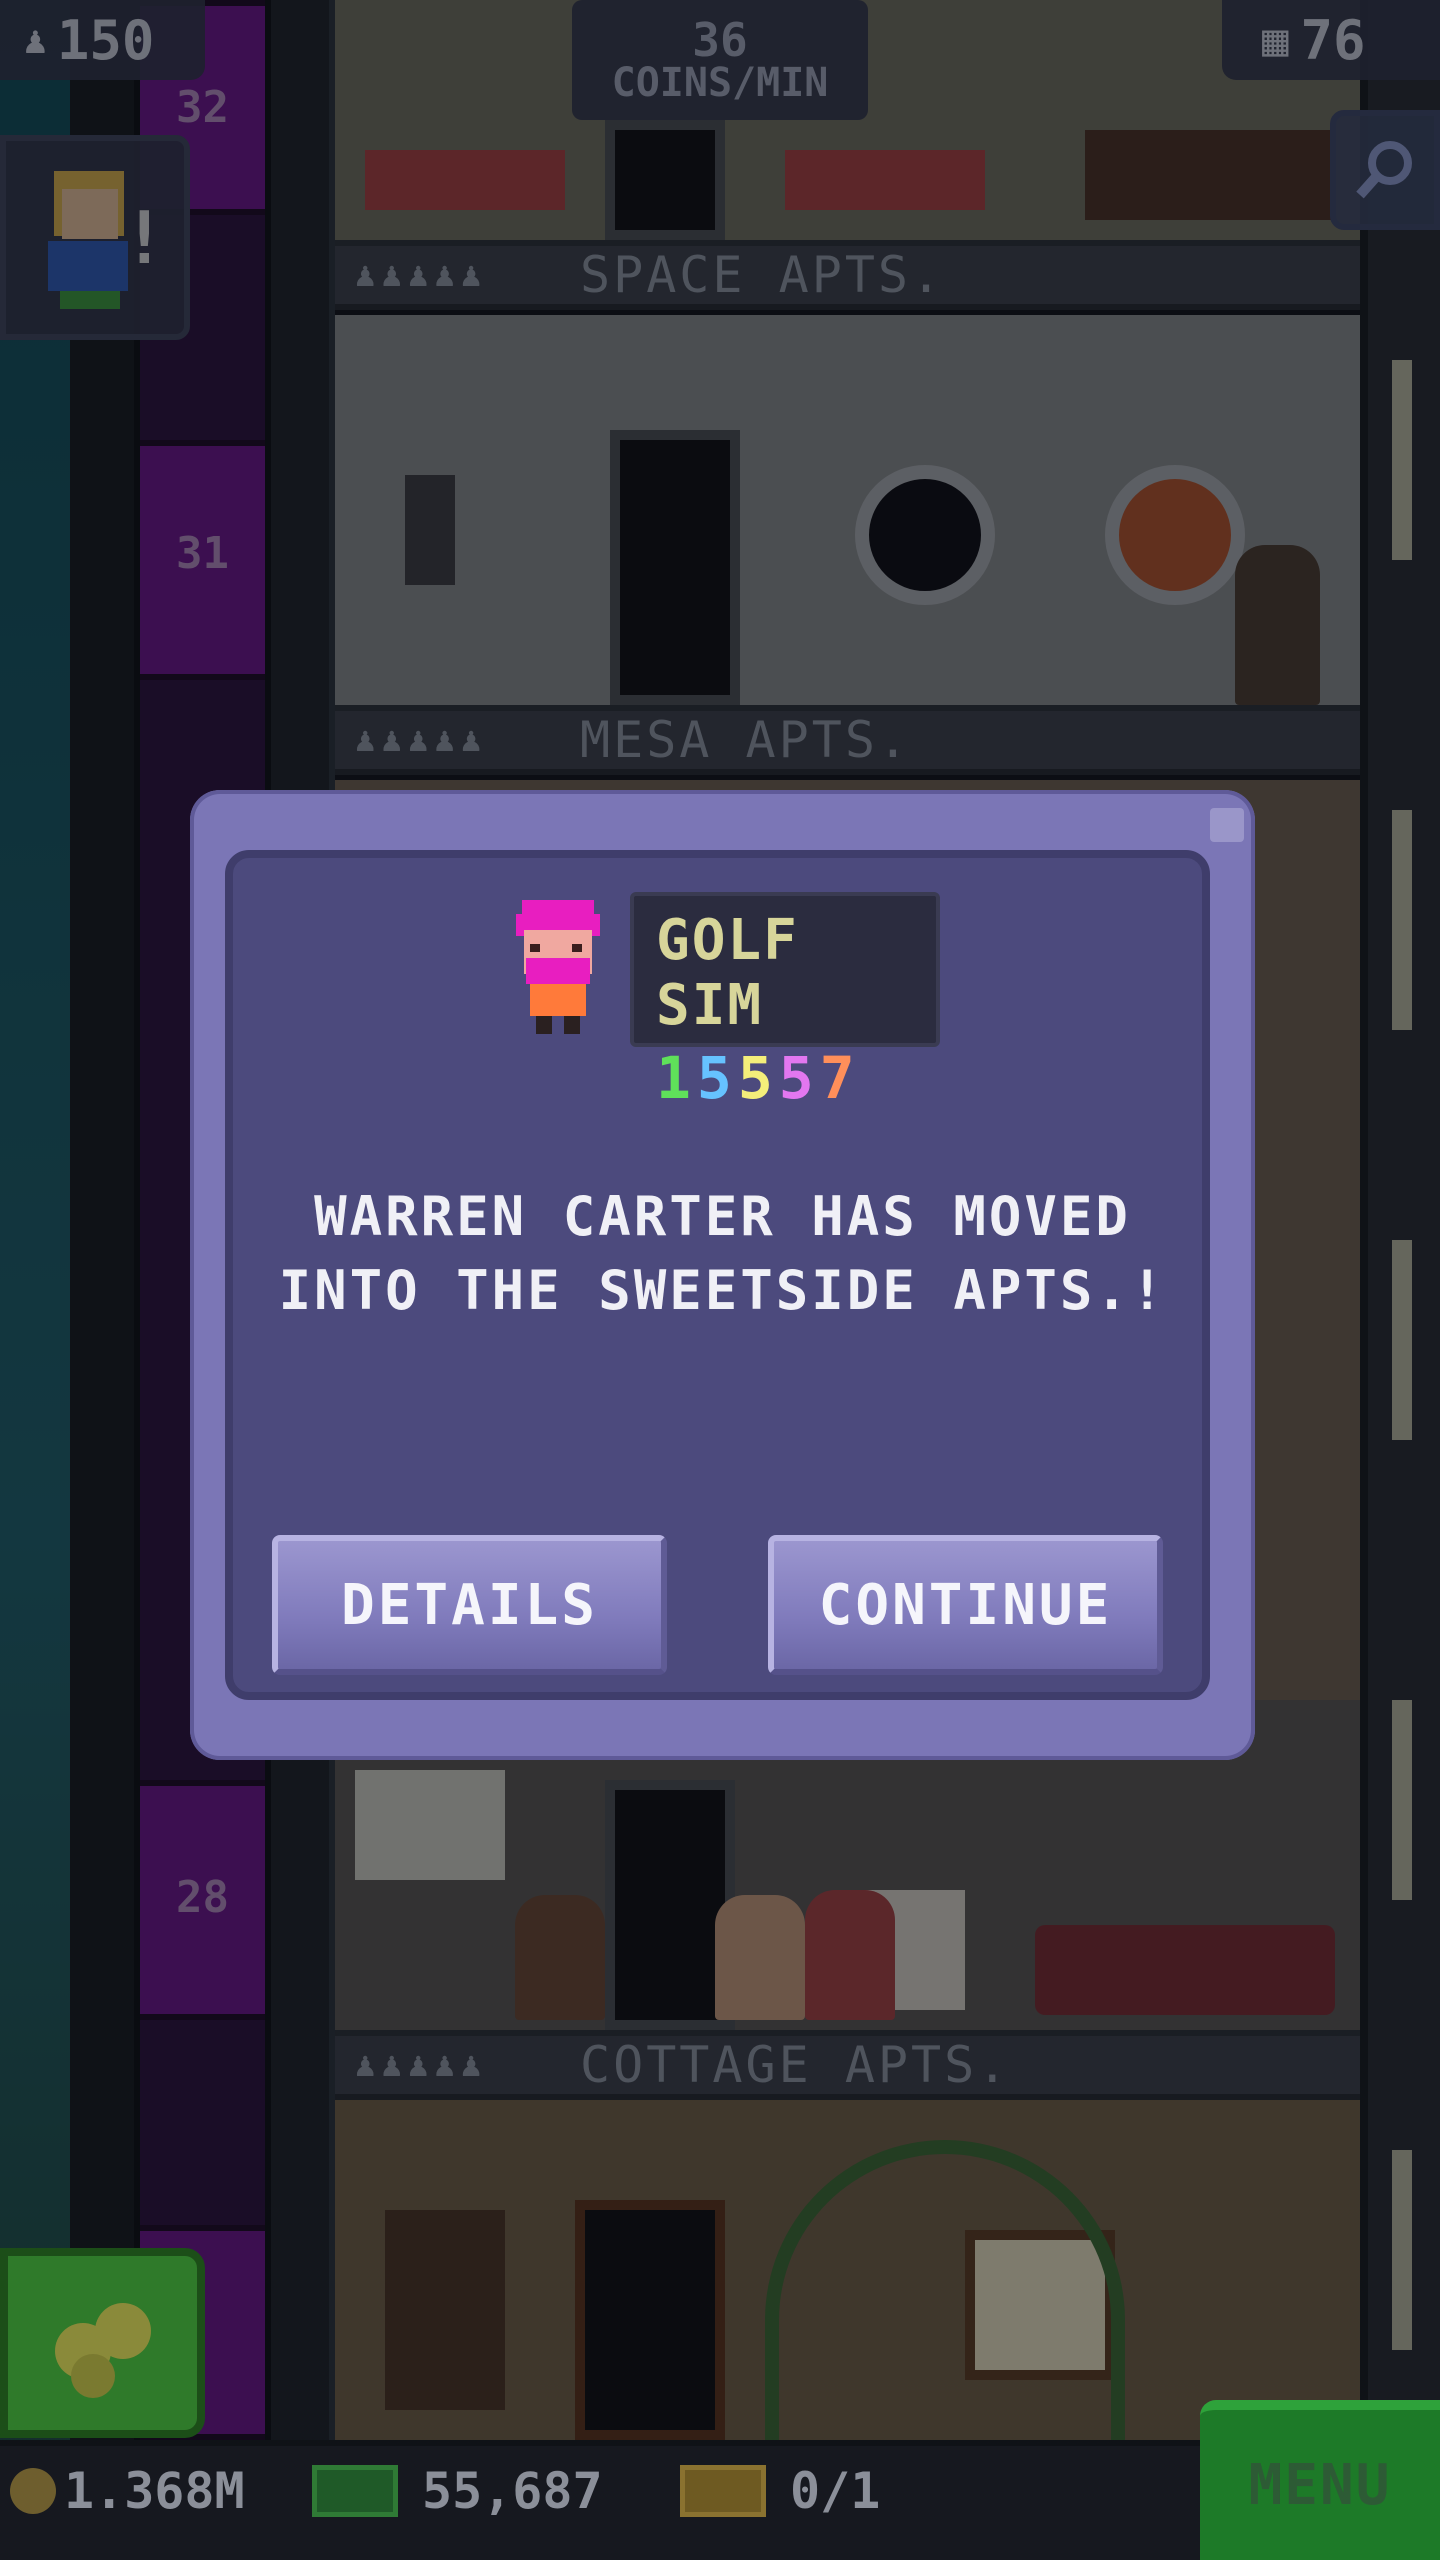 This screenshot has width=1440, height=2560. Describe the element at coordinates (727, 973) in the screenshot. I see `job-title: GOLF SIM` at that location.